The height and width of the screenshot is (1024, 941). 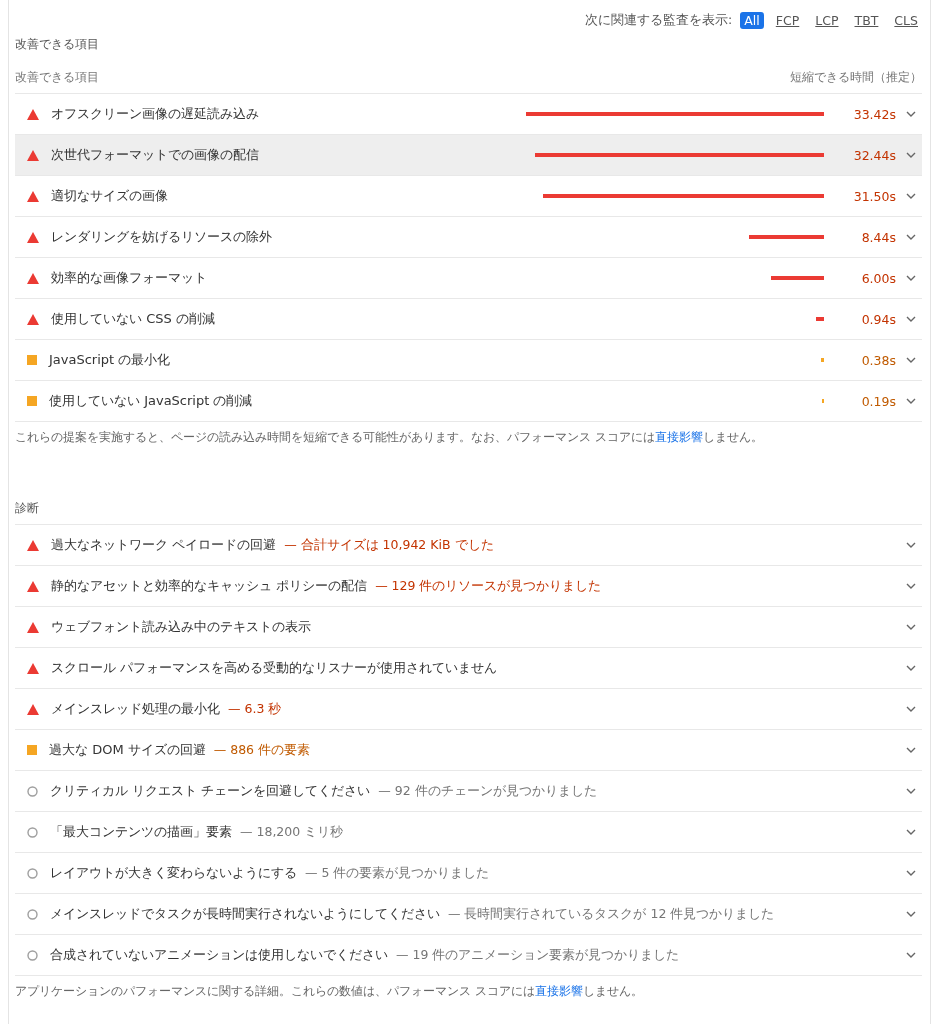 What do you see at coordinates (329, 991) in the screenshot?
I see `note-text: アプリケーションのパフォーマンスに関する詳細。これらの数値は、パフォーマンス スコアには直接影響しません。` at bounding box center [329, 991].